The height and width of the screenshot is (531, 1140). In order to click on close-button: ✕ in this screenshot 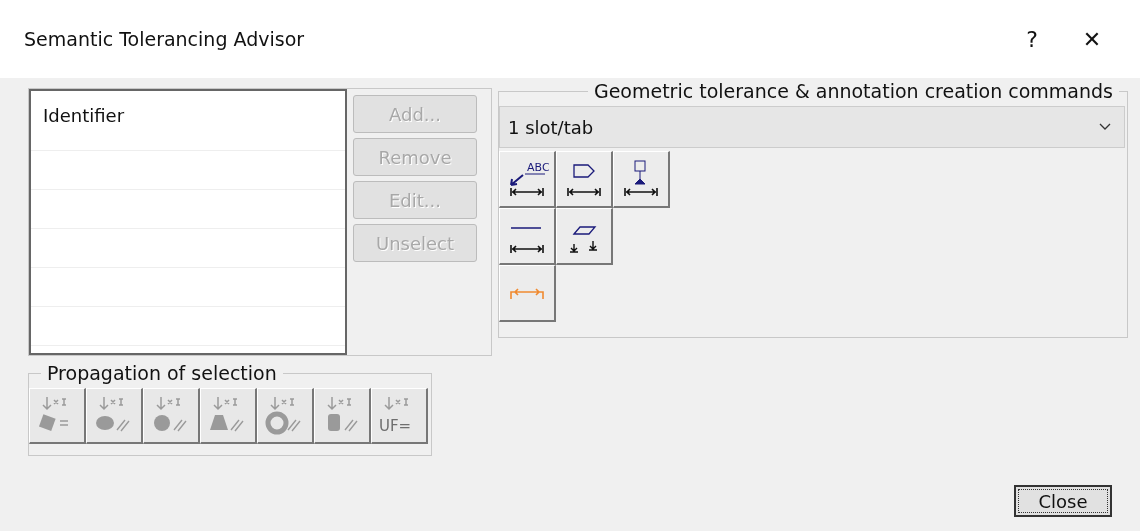, I will do `click(1092, 39)`.